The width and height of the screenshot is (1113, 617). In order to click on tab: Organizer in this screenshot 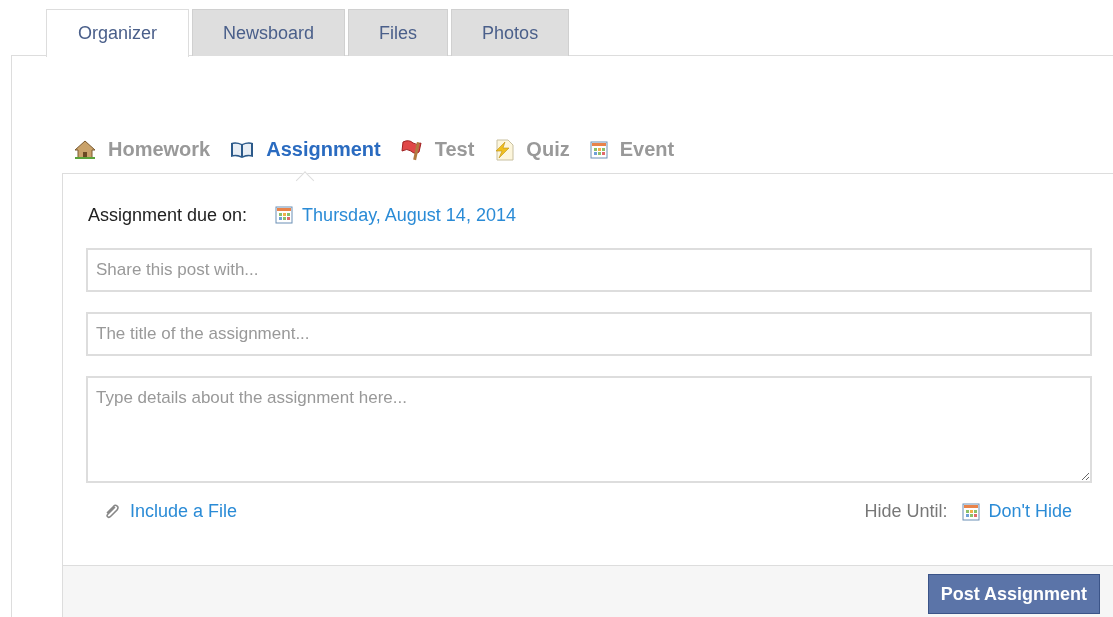, I will do `click(118, 33)`.